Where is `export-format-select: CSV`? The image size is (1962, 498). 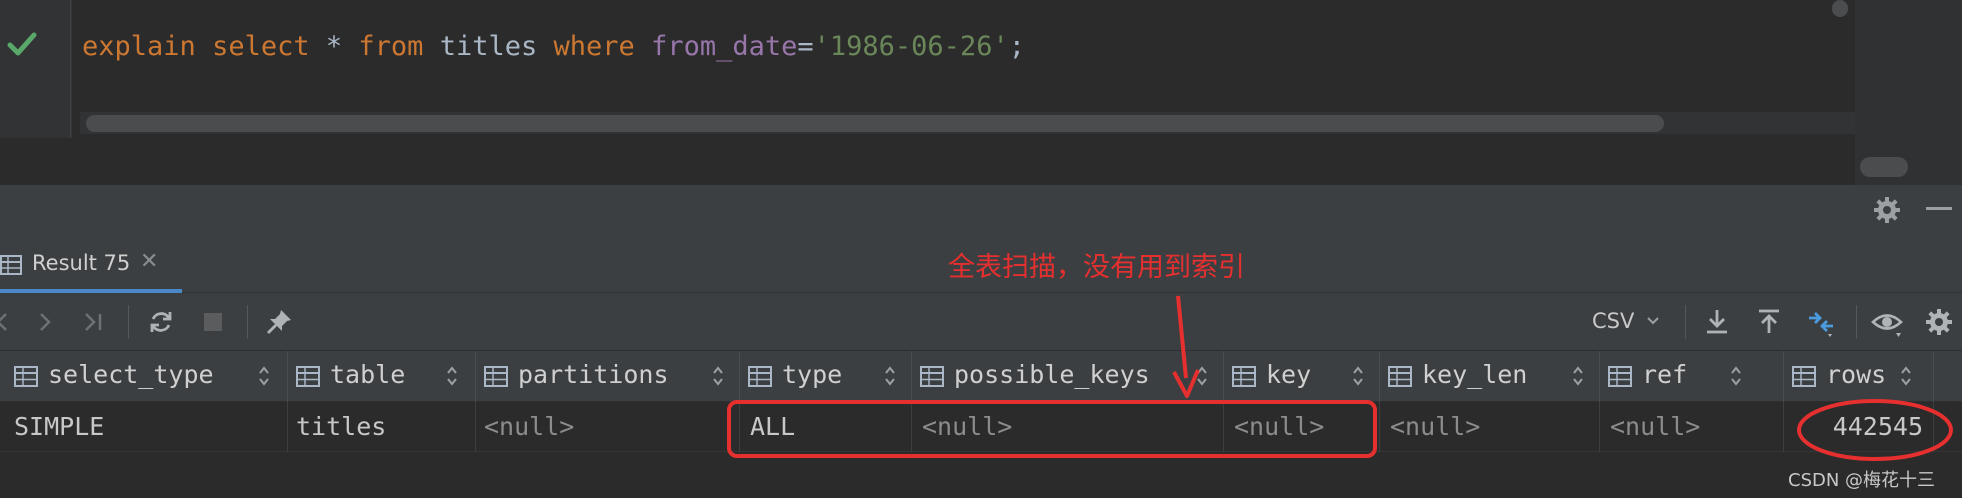 export-format-select: CSV is located at coordinates (1613, 321).